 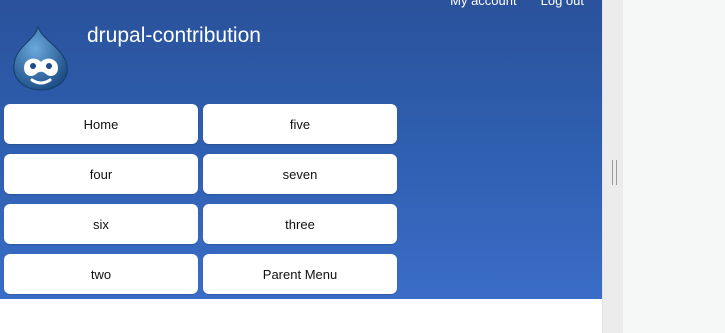 I want to click on drupal-logo-icon, so click(x=41, y=58).